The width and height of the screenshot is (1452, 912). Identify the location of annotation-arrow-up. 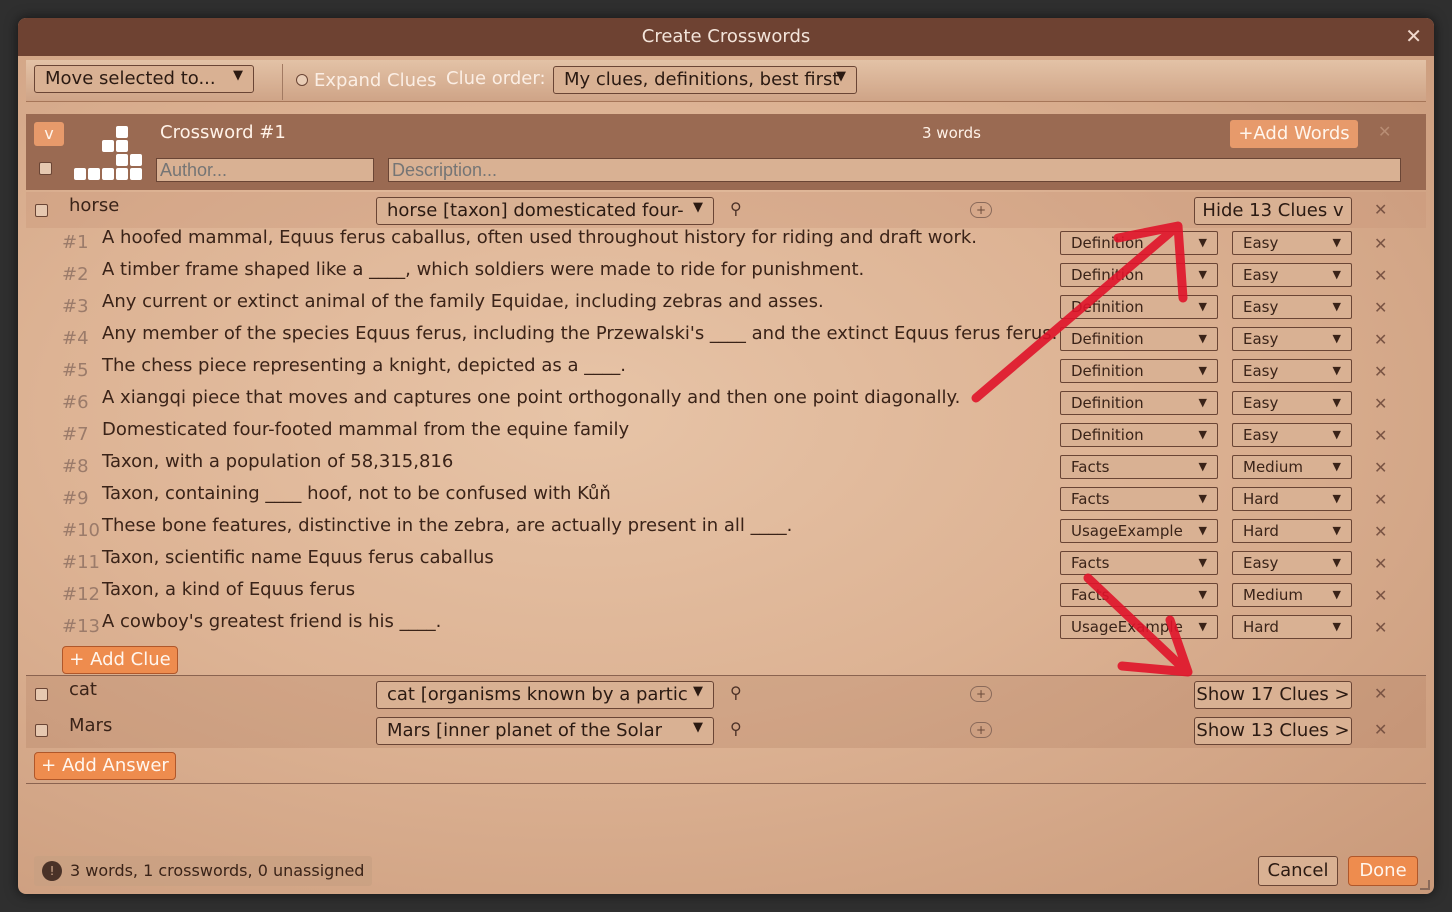
(1074, 314).